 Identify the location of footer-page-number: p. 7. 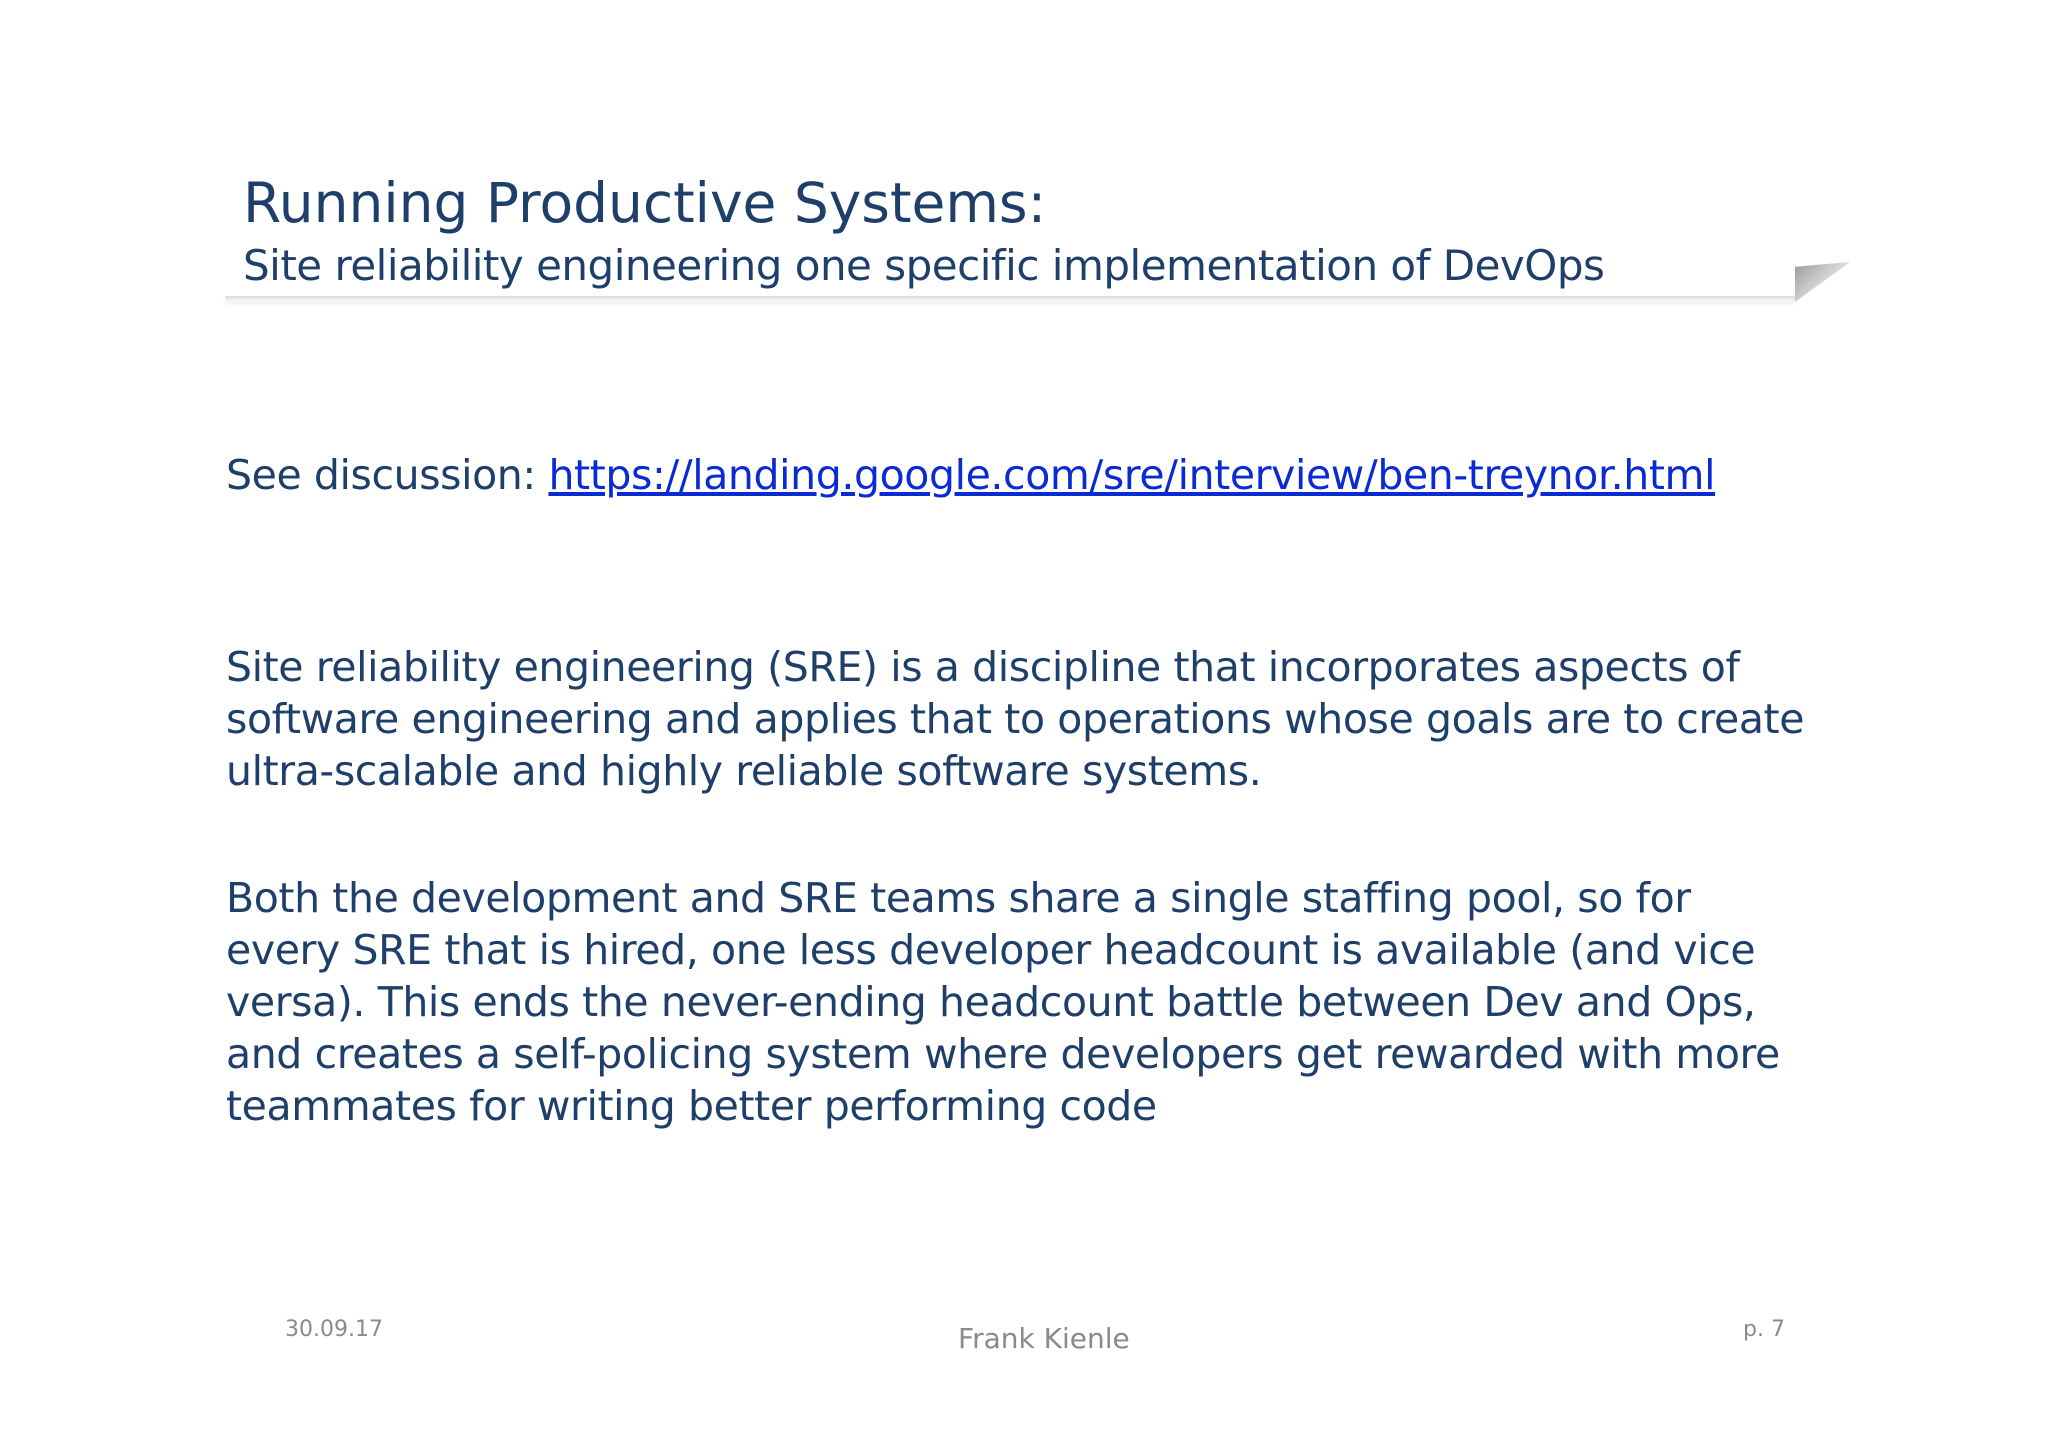
(1764, 1329).